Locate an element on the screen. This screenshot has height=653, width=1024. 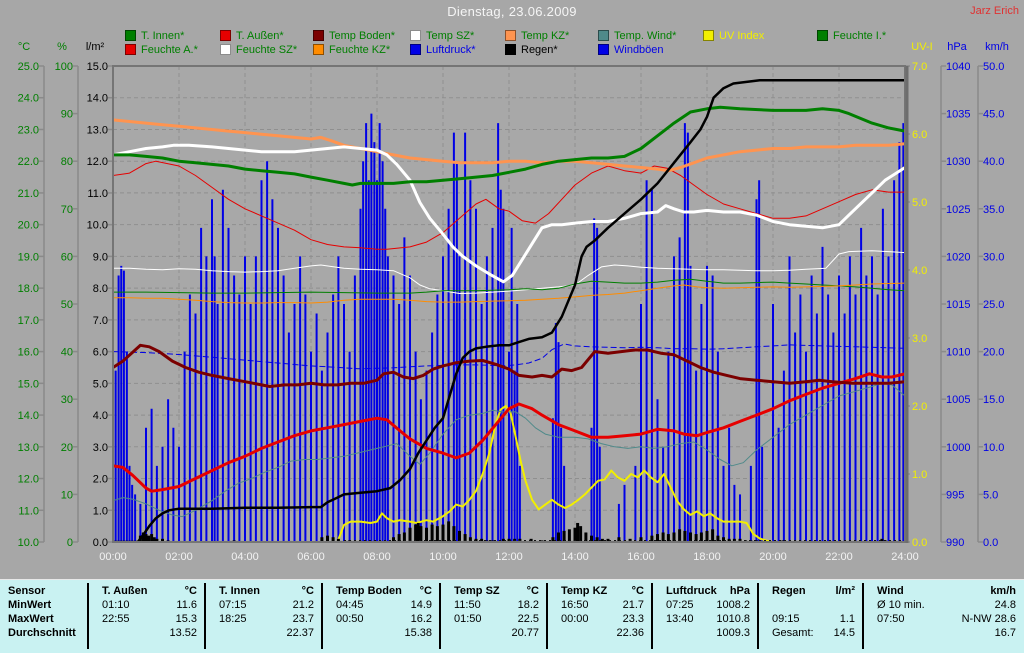
axis-uv: 7.0 6.0 5.0 4.0 3.0 2.0 1.0 0.0 UV-I is located at coordinates (918, 295).